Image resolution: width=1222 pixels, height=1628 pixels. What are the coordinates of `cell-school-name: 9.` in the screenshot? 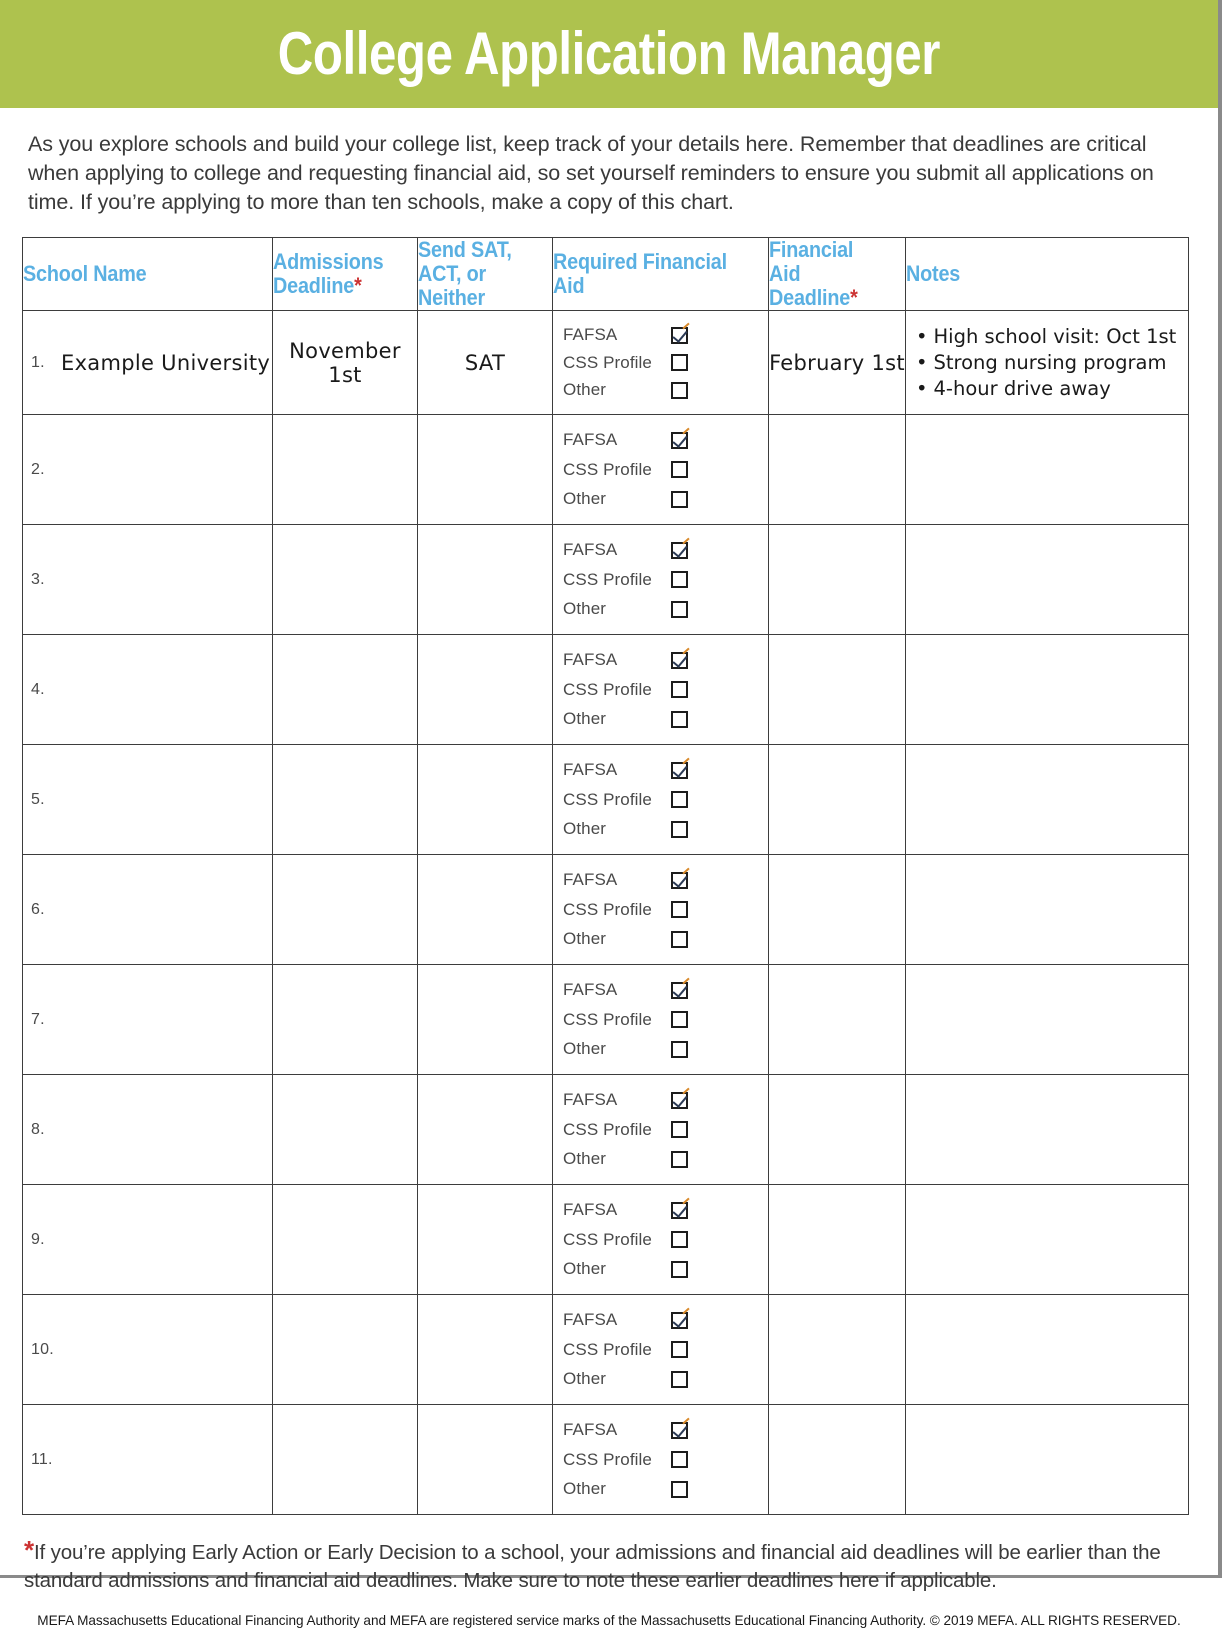 It's located at (147, 1240).